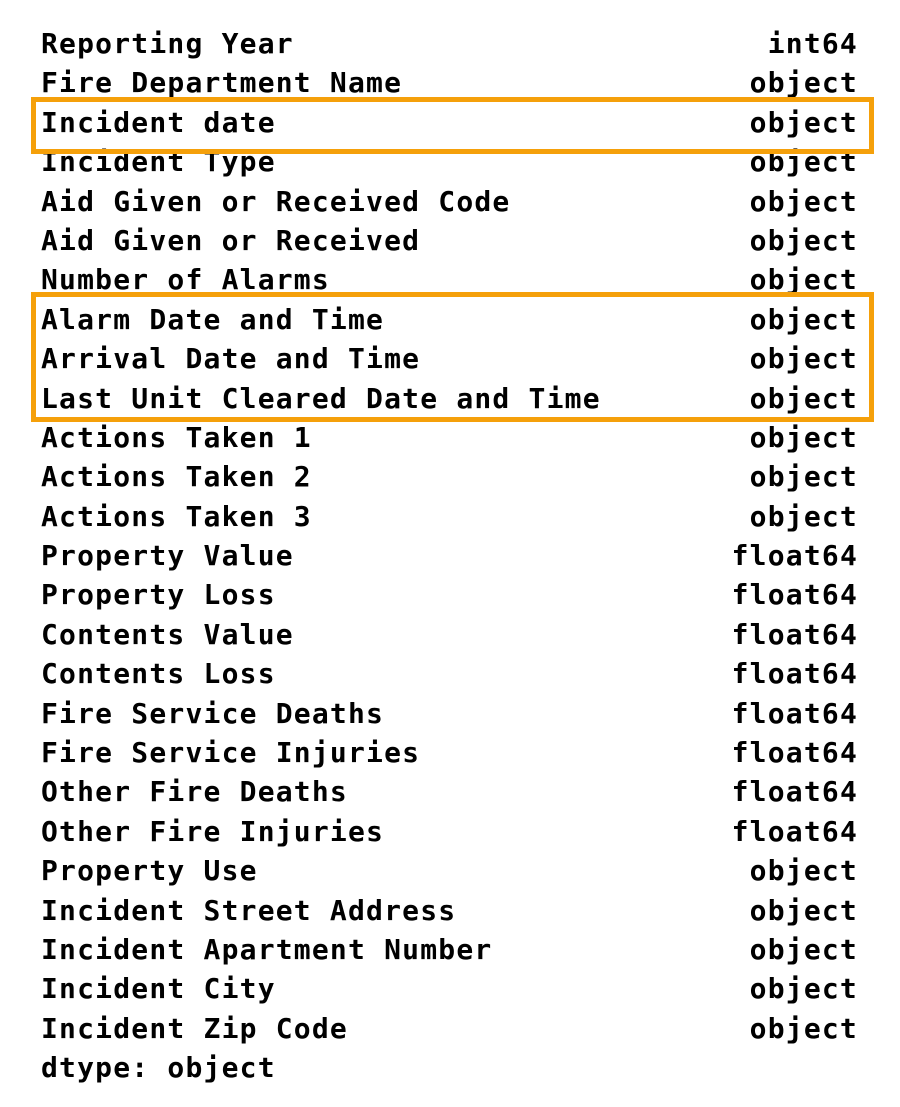 The image size is (900, 1107). What do you see at coordinates (276, 201) in the screenshot?
I see `column-name: Aid Given or Received Code` at bounding box center [276, 201].